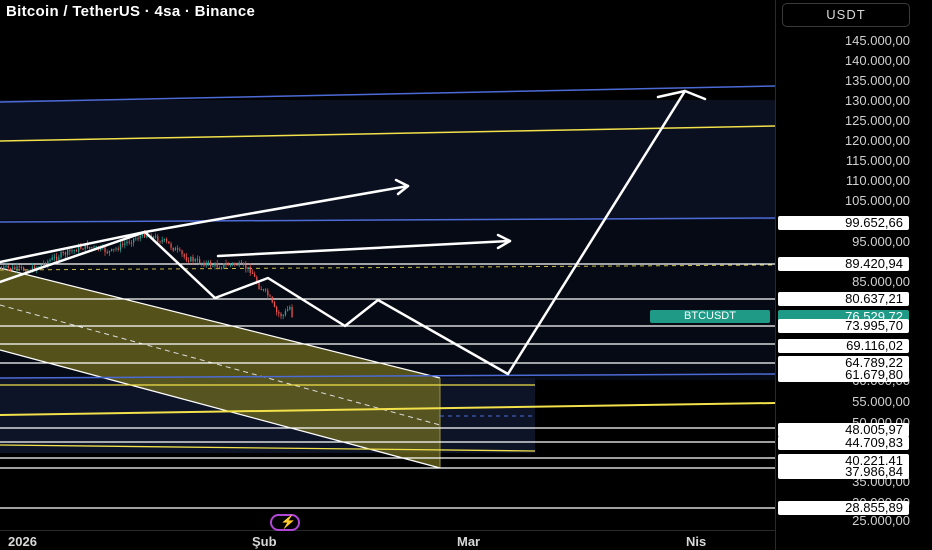 The image size is (932, 550). What do you see at coordinates (877, 180) in the screenshot?
I see `price-tick: 110.000,00` at bounding box center [877, 180].